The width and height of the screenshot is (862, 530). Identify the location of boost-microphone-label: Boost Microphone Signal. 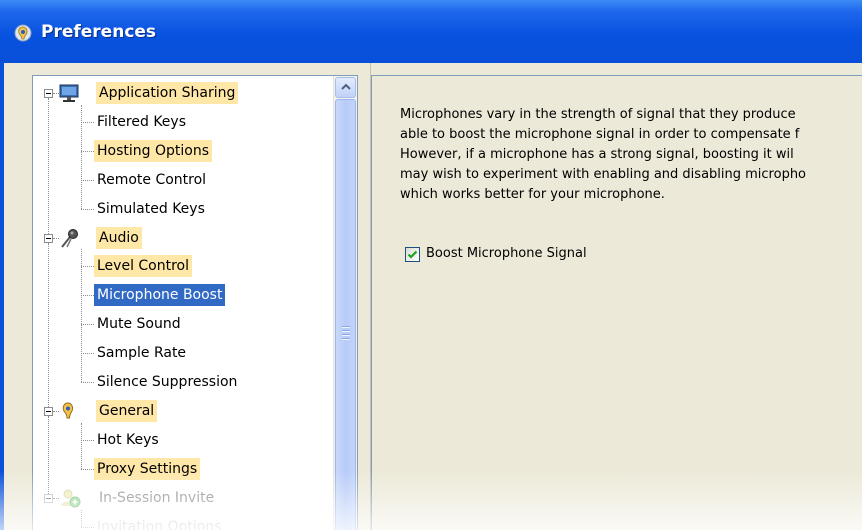
(506, 253).